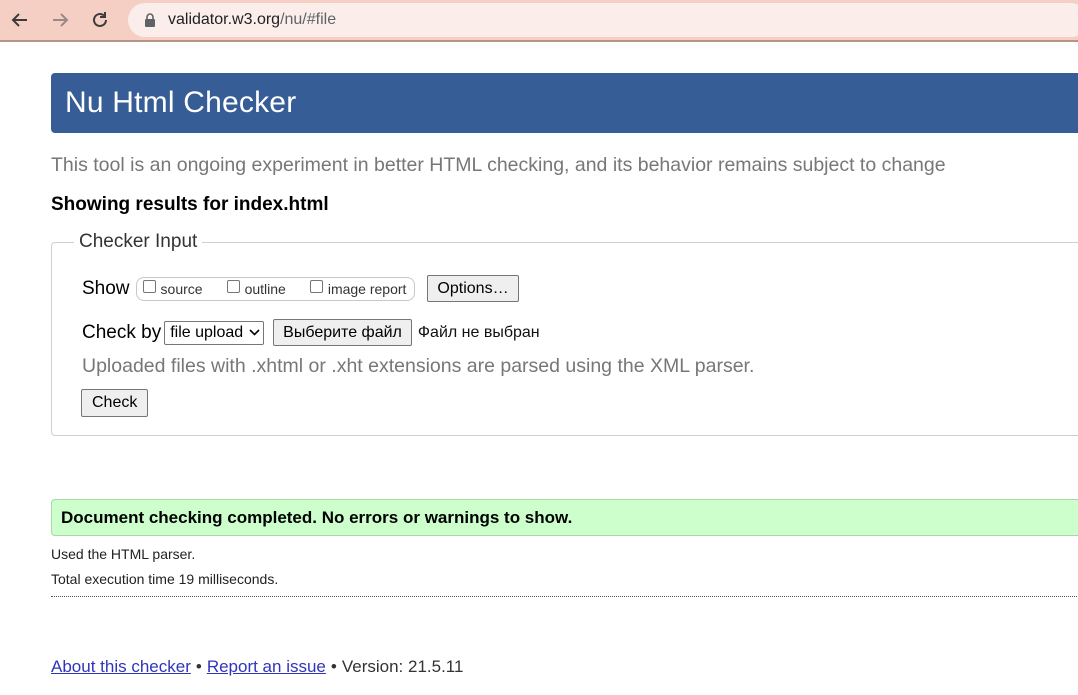 This screenshot has height=695, width=1078. I want to click on page-title: Nu Html Checker, so click(181, 102).